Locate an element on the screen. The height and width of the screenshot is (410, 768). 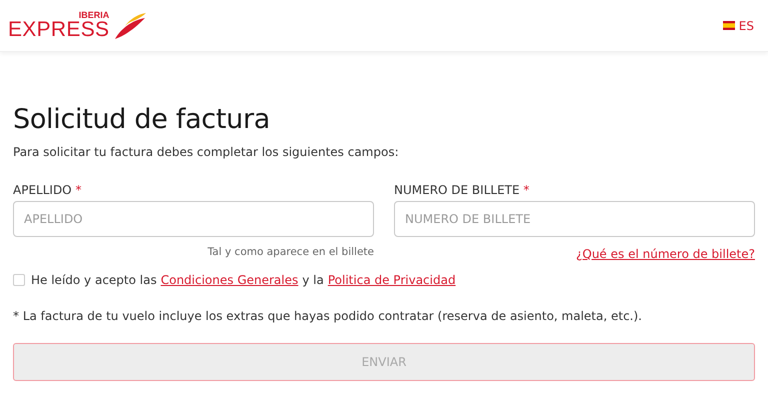
help-text: Tal y como aparece en el billete is located at coordinates (291, 252).